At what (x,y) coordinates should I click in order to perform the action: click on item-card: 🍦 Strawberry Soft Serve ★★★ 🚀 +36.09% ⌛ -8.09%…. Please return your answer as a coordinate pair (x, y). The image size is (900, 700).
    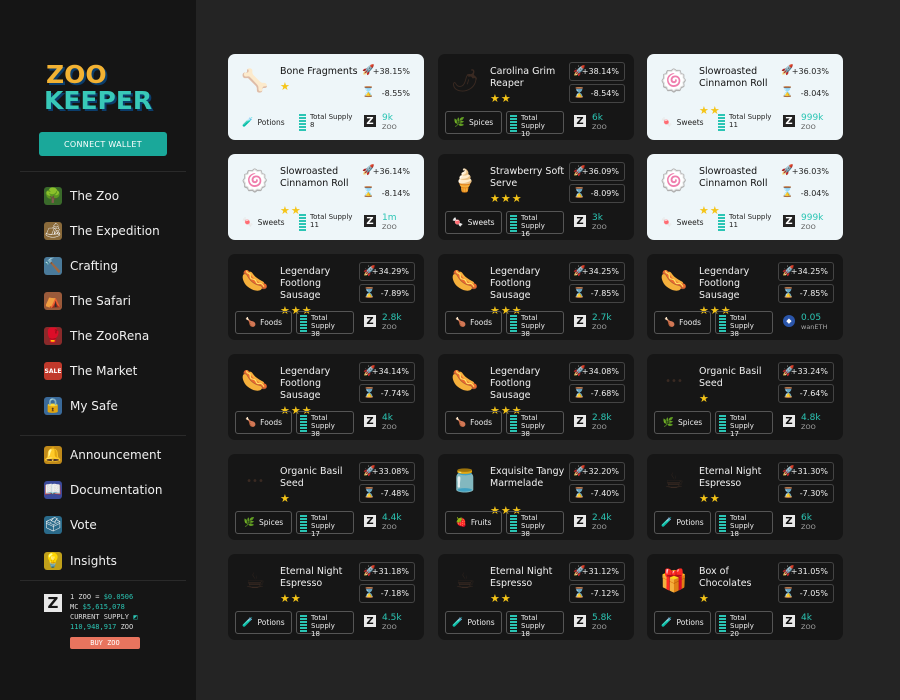
    Looking at the image, I should click on (536, 197).